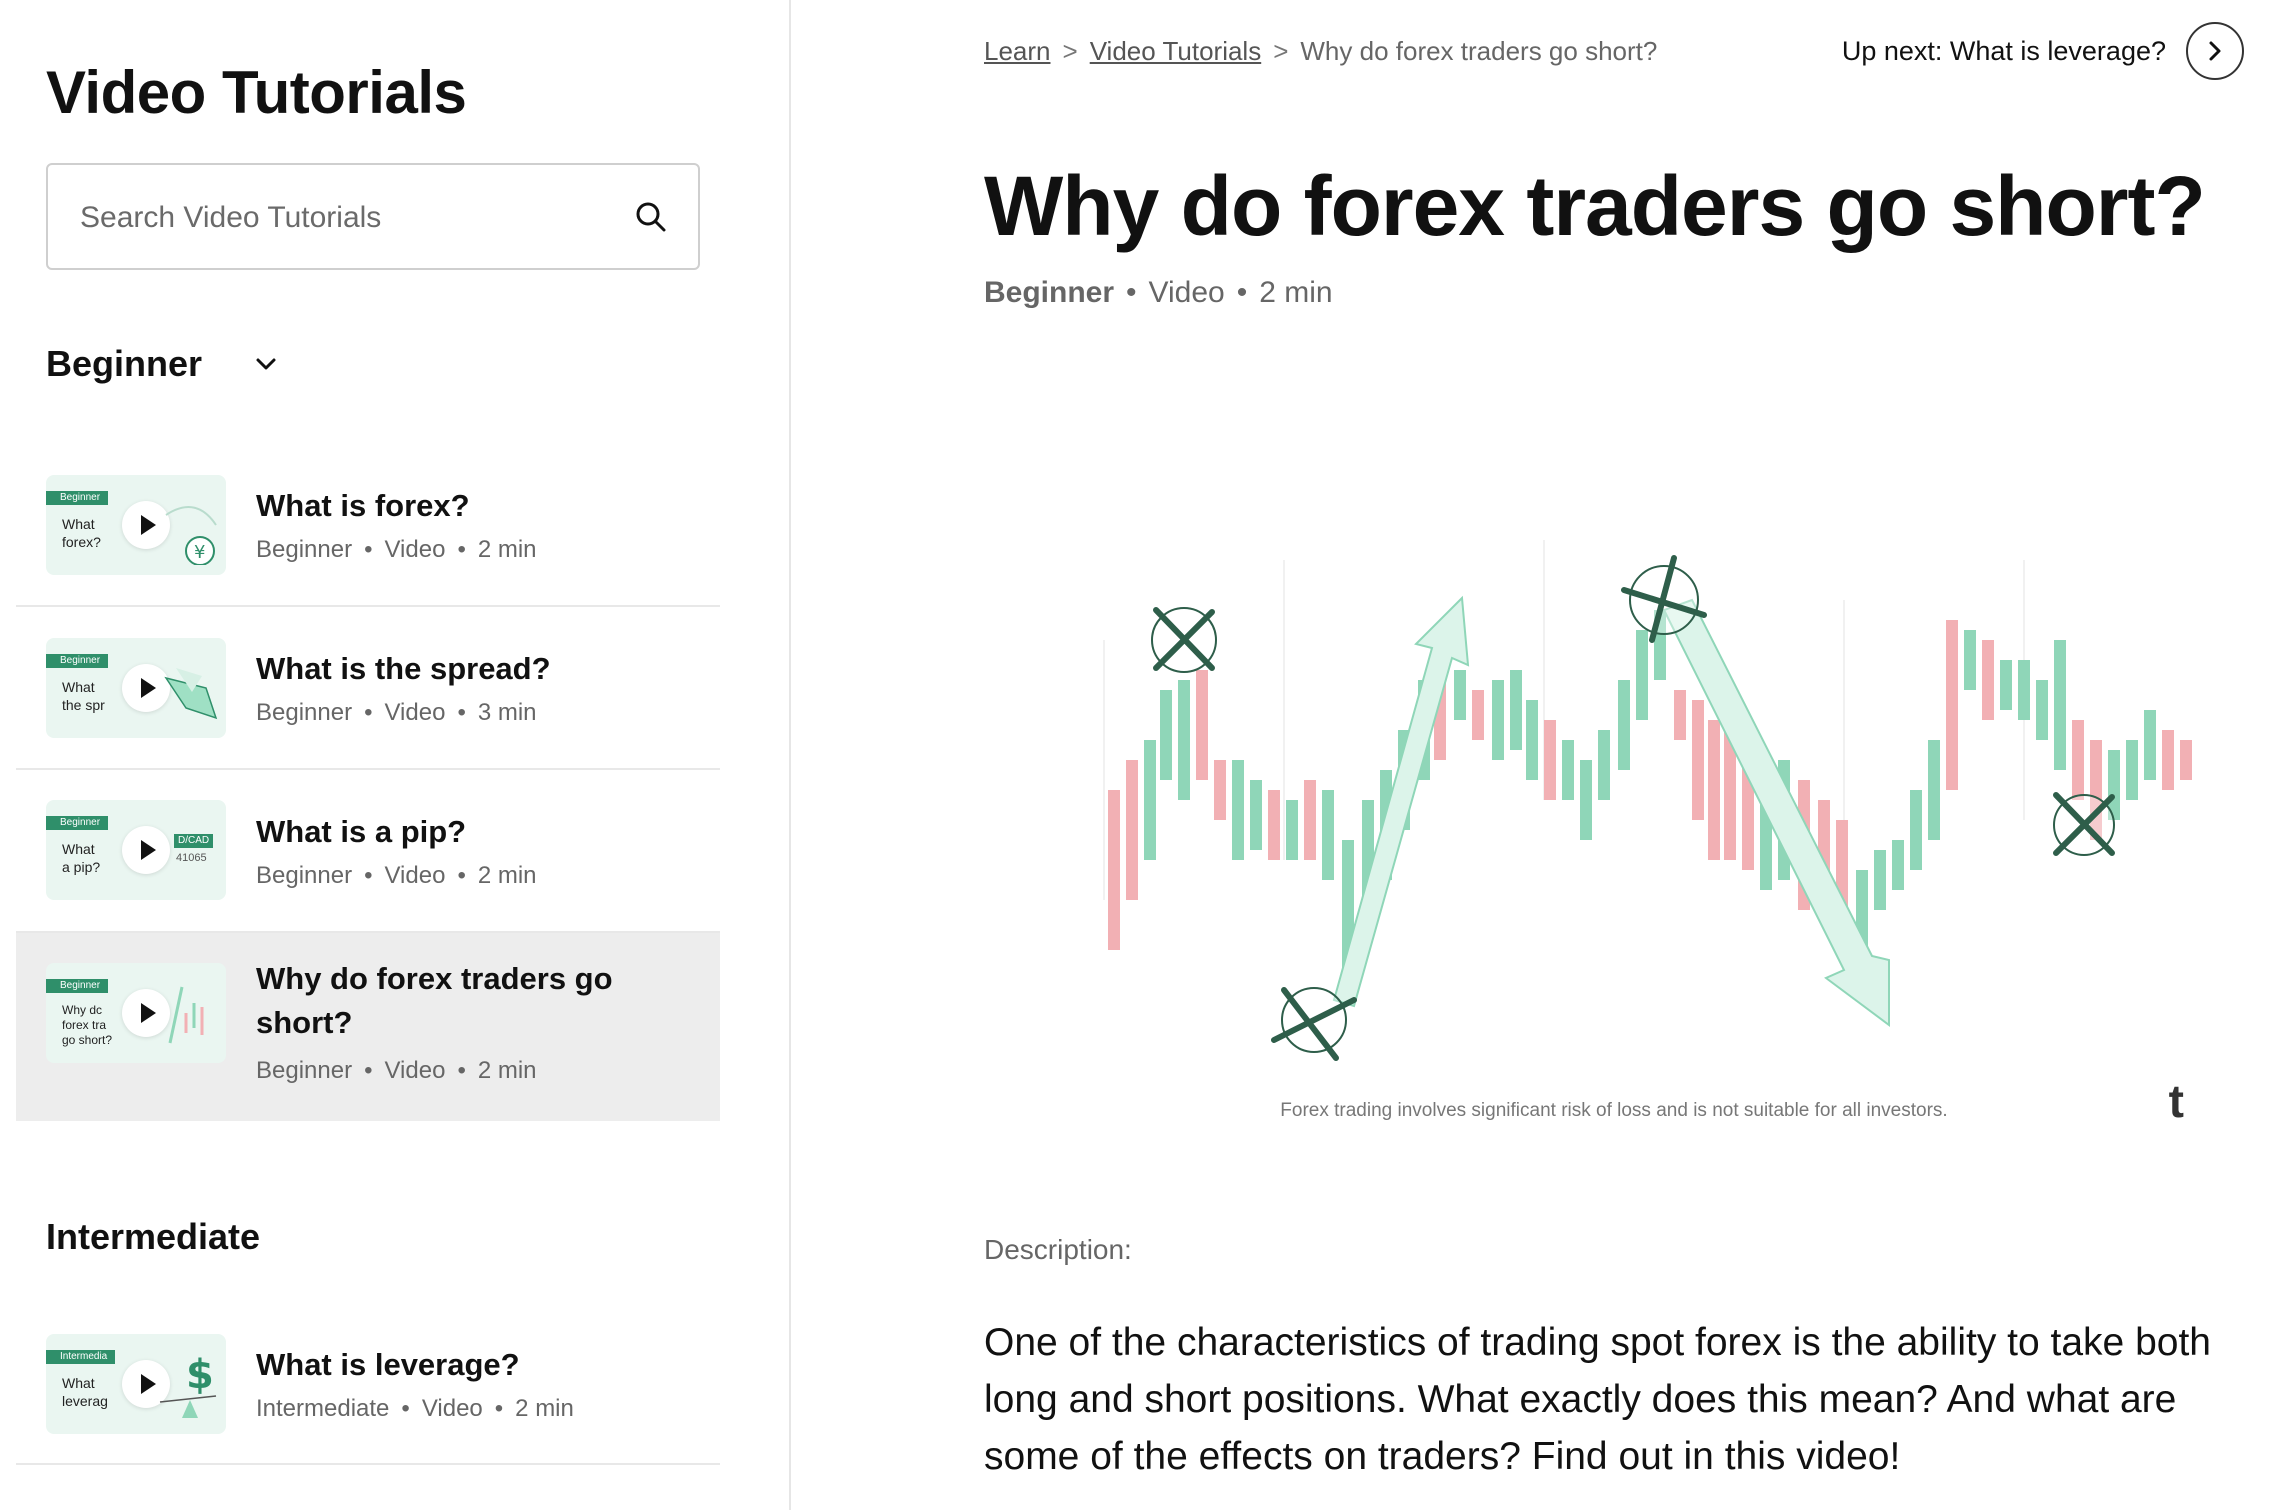  What do you see at coordinates (651, 217) in the screenshot?
I see `search-icon` at bounding box center [651, 217].